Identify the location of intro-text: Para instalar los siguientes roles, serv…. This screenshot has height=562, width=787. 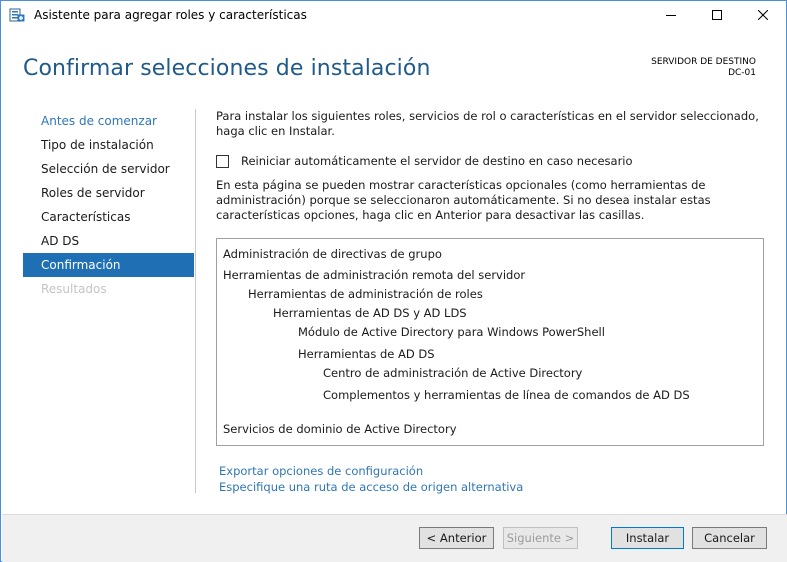
(487, 123).